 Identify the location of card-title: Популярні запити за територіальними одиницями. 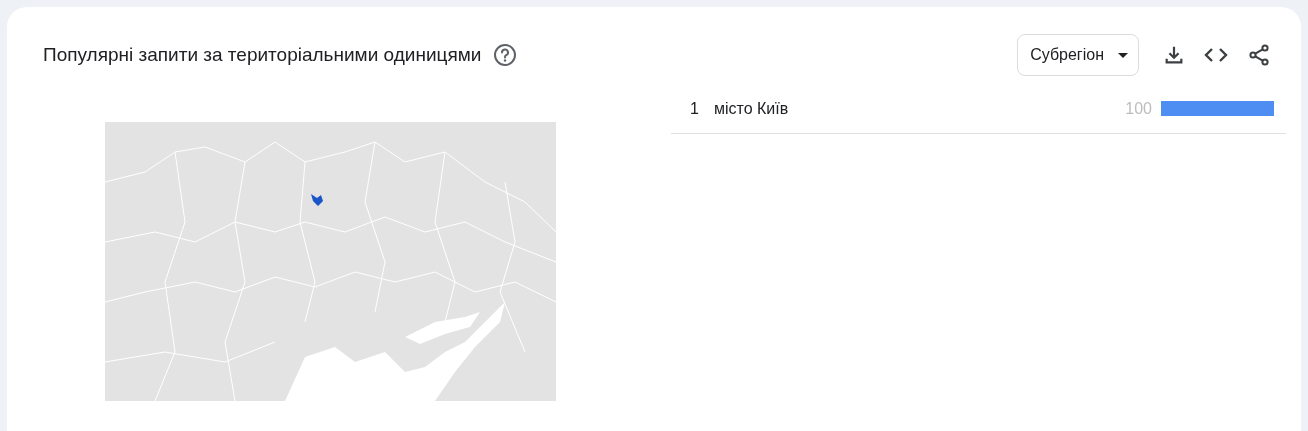
(262, 54).